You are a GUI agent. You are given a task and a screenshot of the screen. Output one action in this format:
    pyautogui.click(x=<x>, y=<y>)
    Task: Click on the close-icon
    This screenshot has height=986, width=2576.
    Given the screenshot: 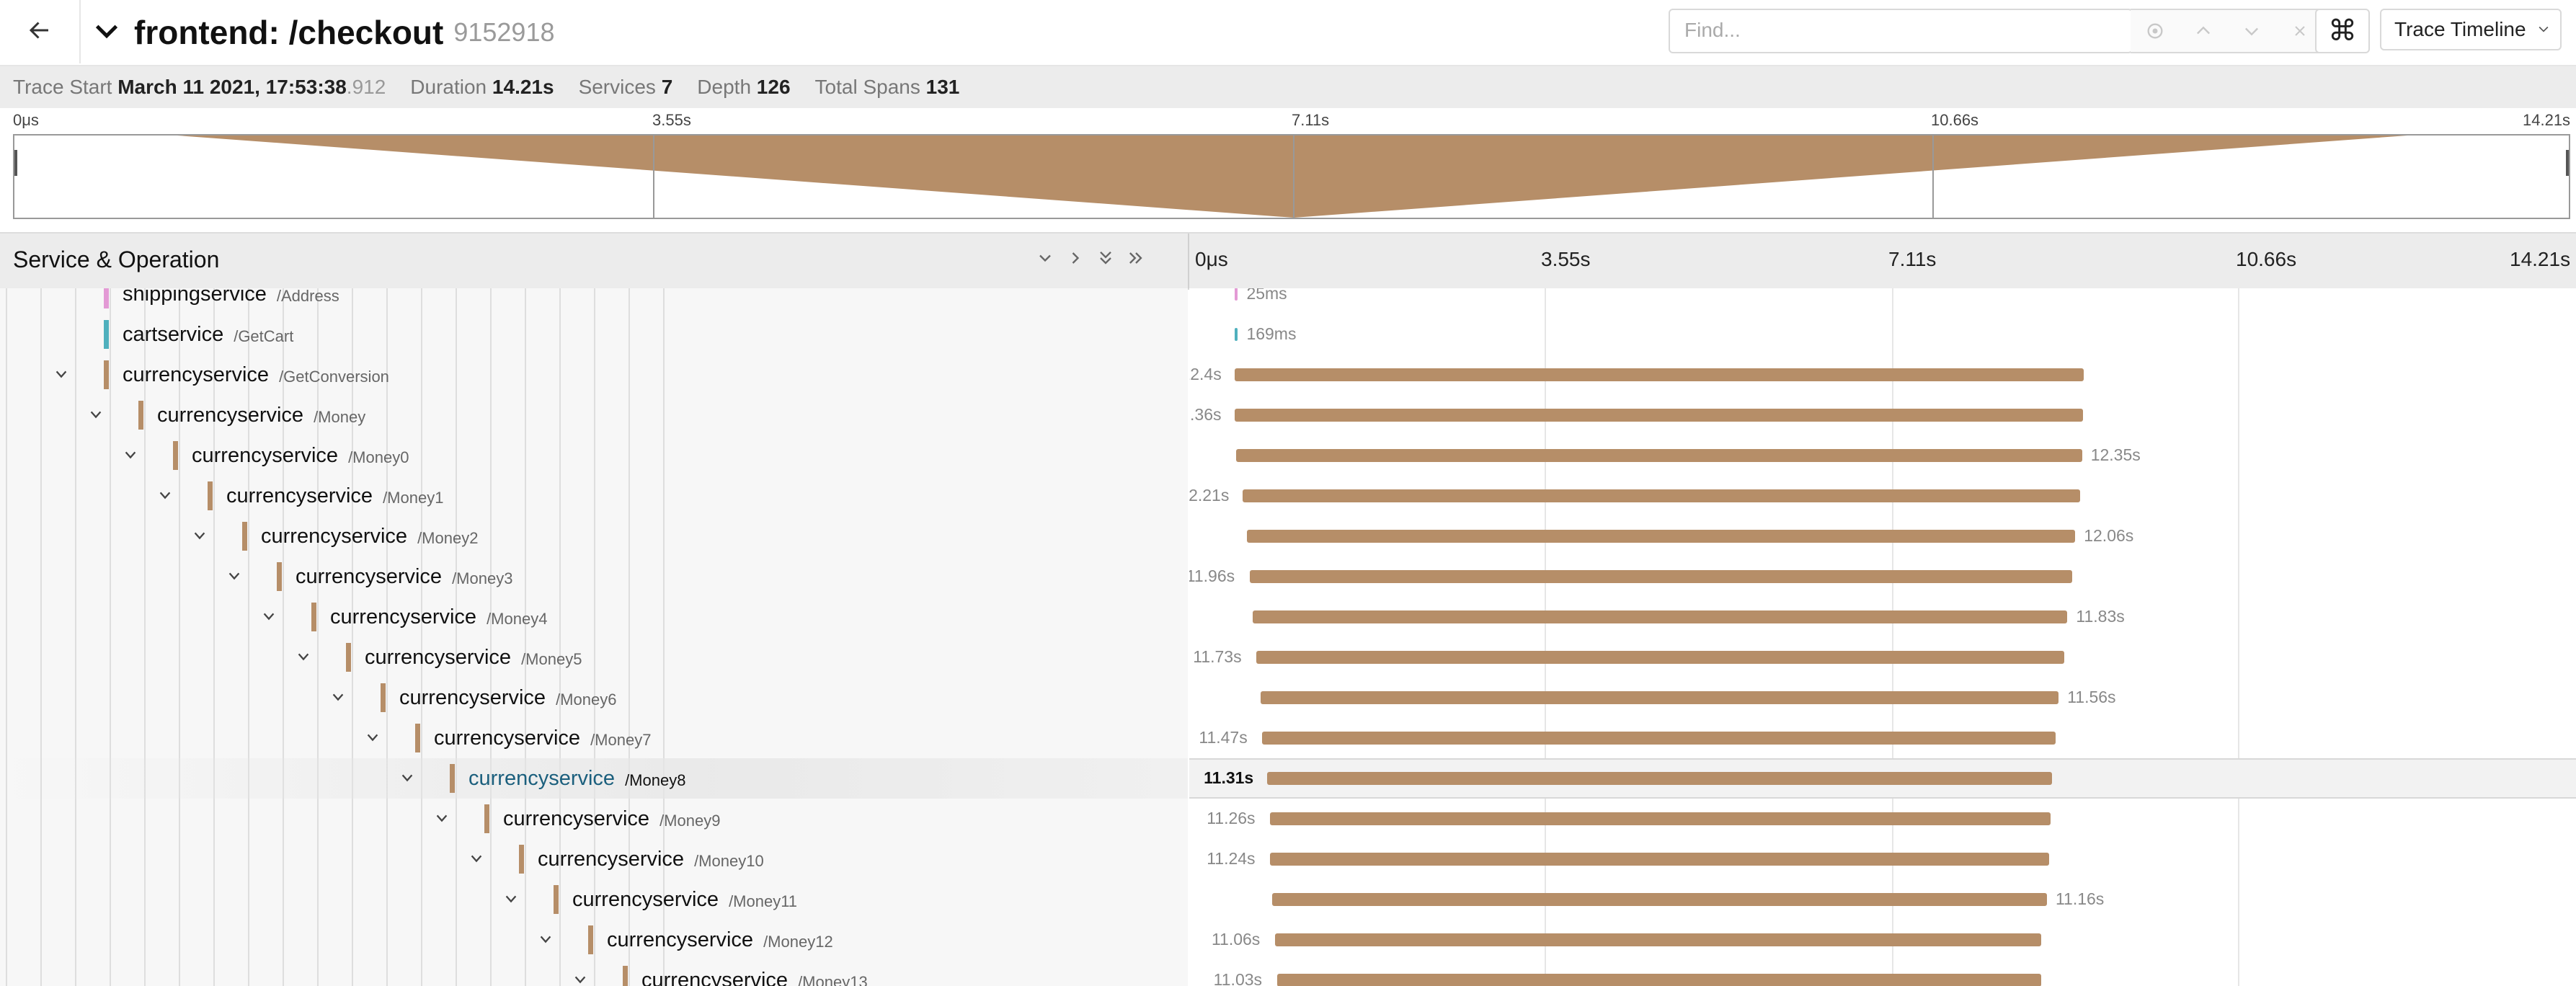 What is the action you would take?
    pyautogui.click(x=2300, y=31)
    